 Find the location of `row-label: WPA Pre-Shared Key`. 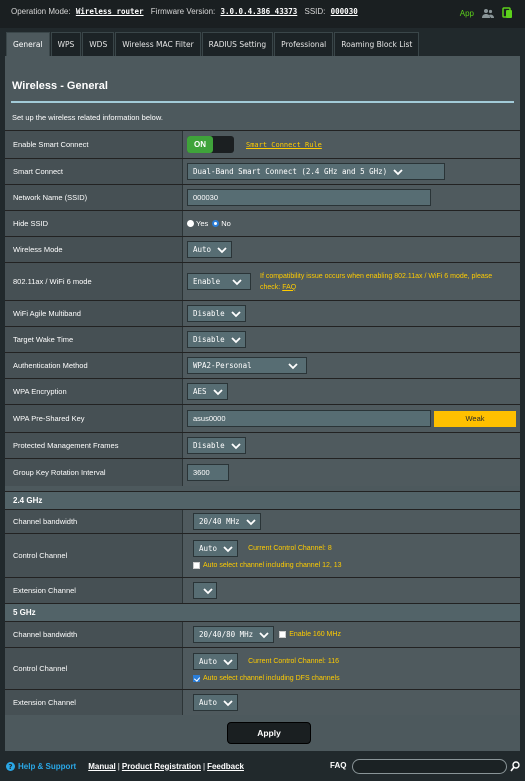

row-label: WPA Pre-Shared Key is located at coordinates (94, 418).